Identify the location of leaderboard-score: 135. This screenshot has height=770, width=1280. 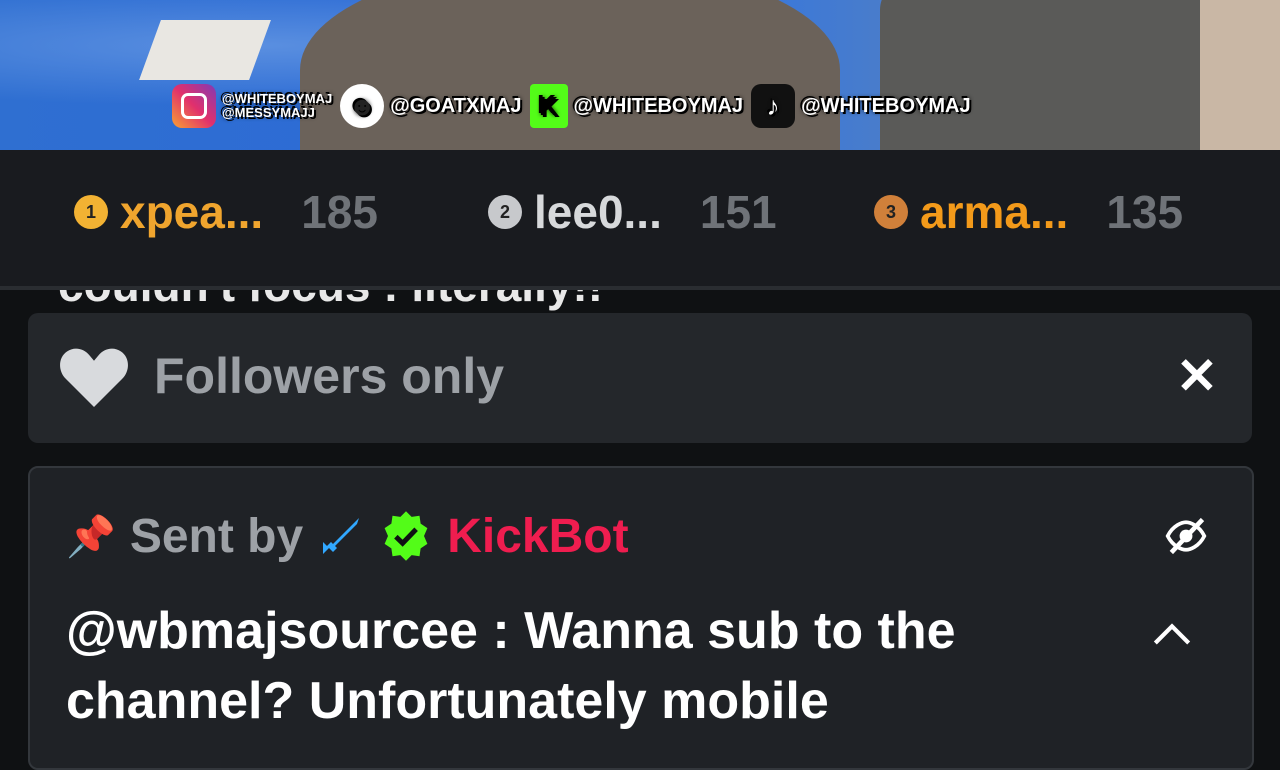
(1145, 212).